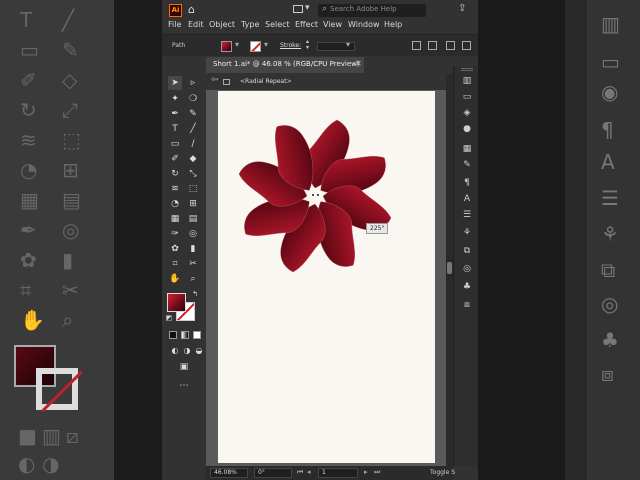  What do you see at coordinates (193, 83) in the screenshot?
I see `direct-selection-tool-icon: ▹` at bounding box center [193, 83].